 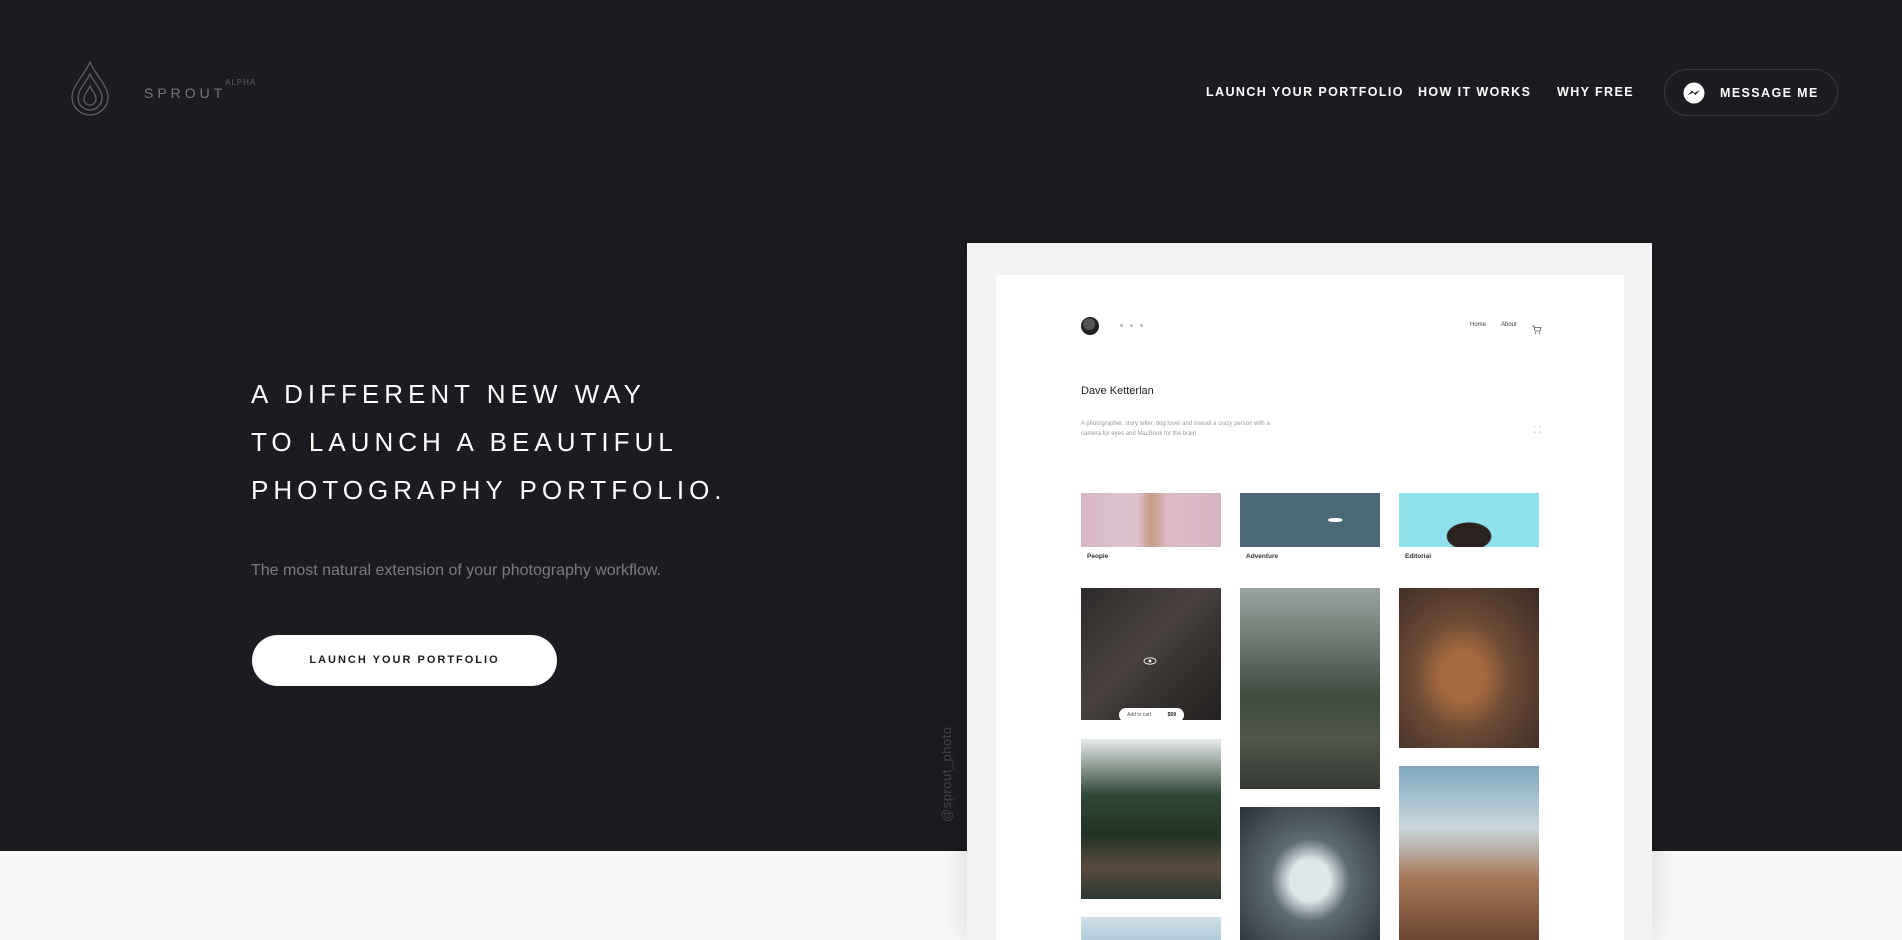 What do you see at coordinates (1139, 715) in the screenshot?
I see `preview-add-to-cart-label: Add to cart` at bounding box center [1139, 715].